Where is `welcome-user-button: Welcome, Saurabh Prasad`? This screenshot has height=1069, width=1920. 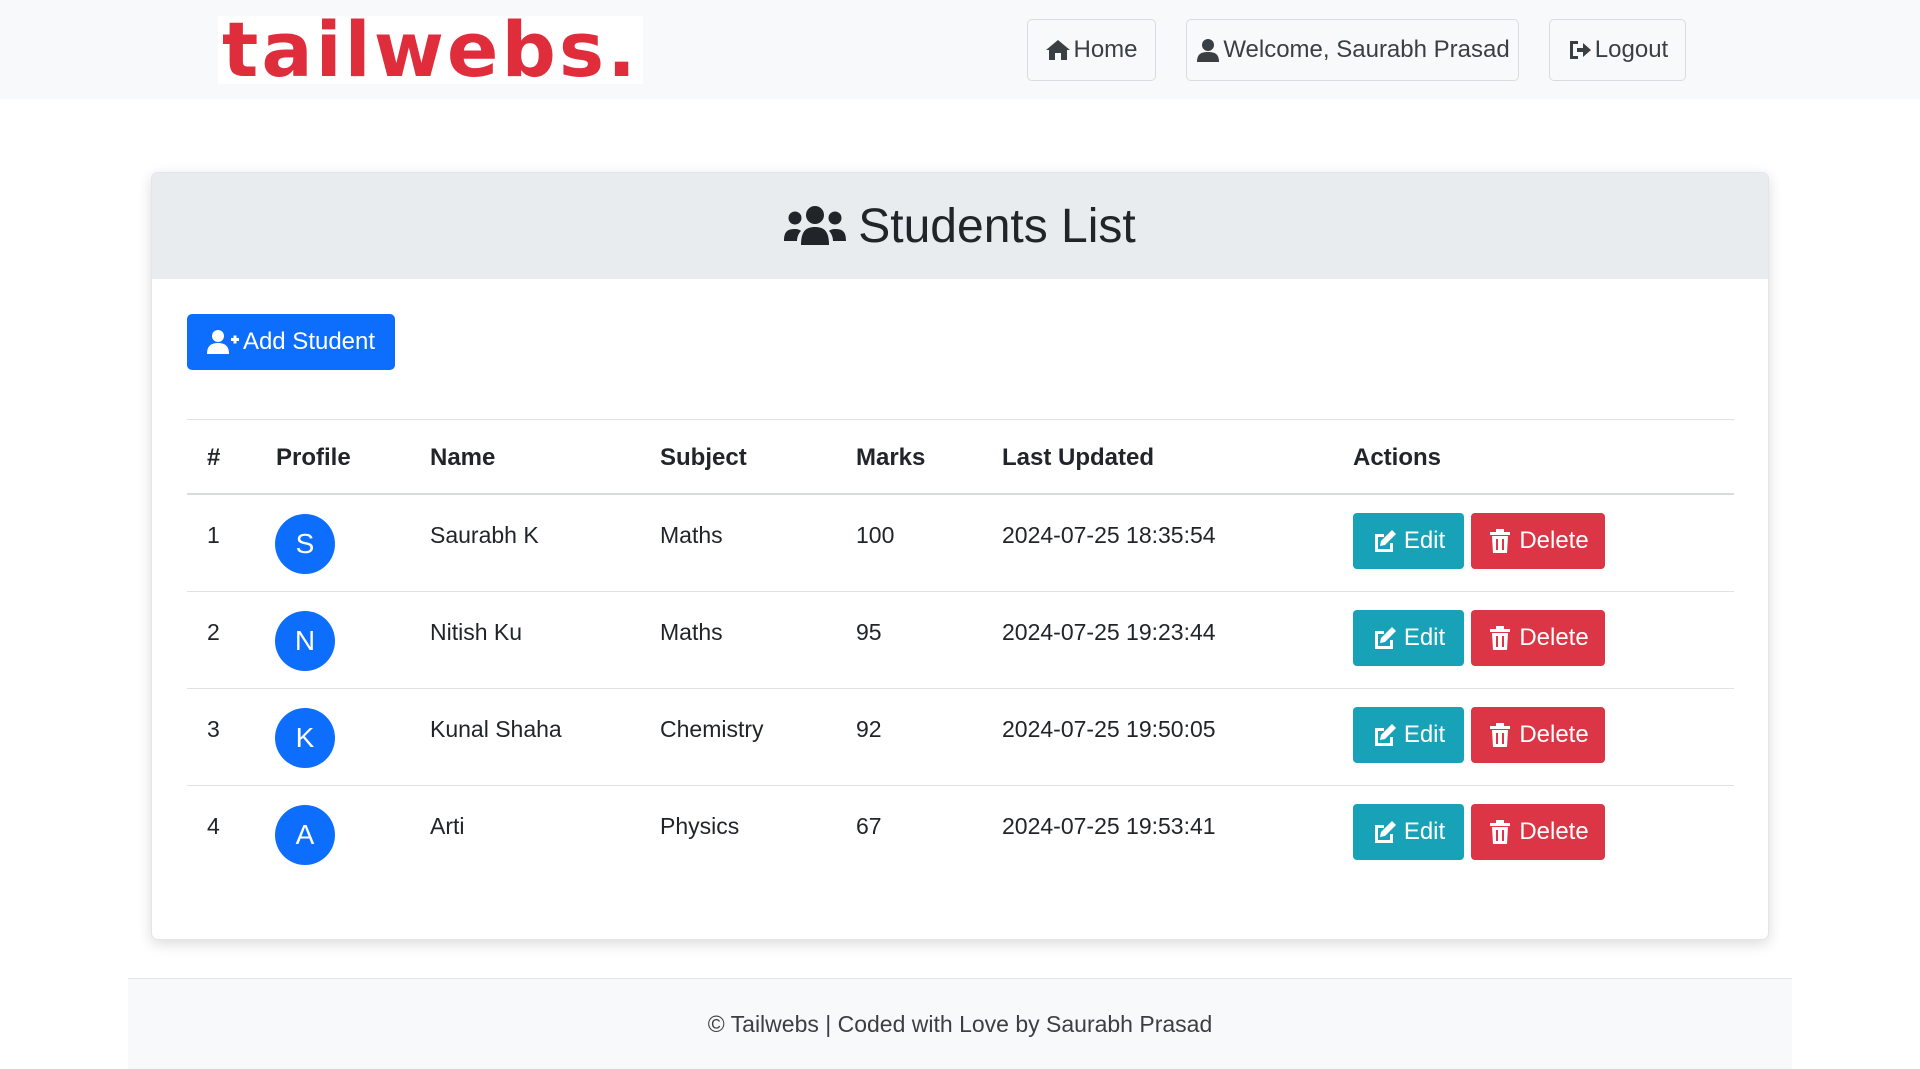
welcome-user-button: Welcome, Saurabh Prasad is located at coordinates (1352, 50).